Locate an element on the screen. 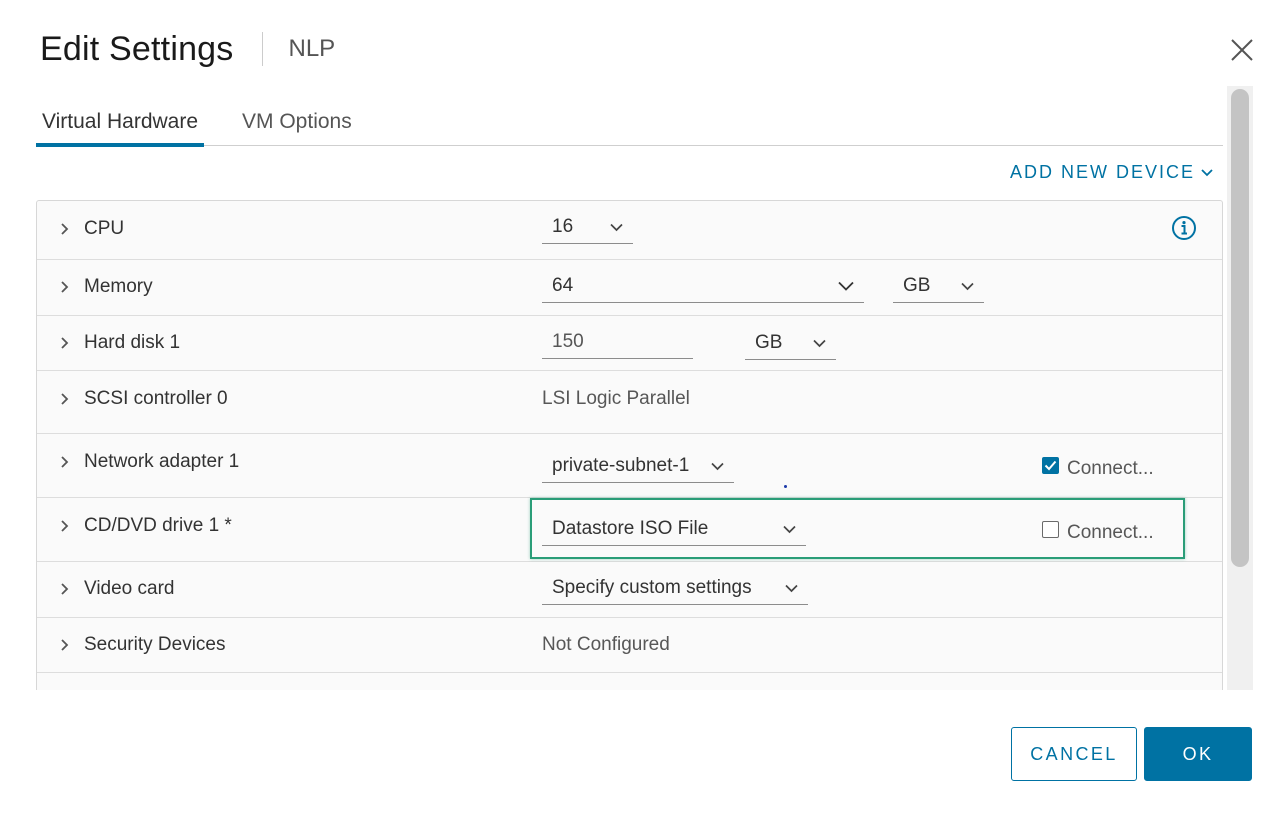  hard-disk-size-input: 150 is located at coordinates (617, 342).